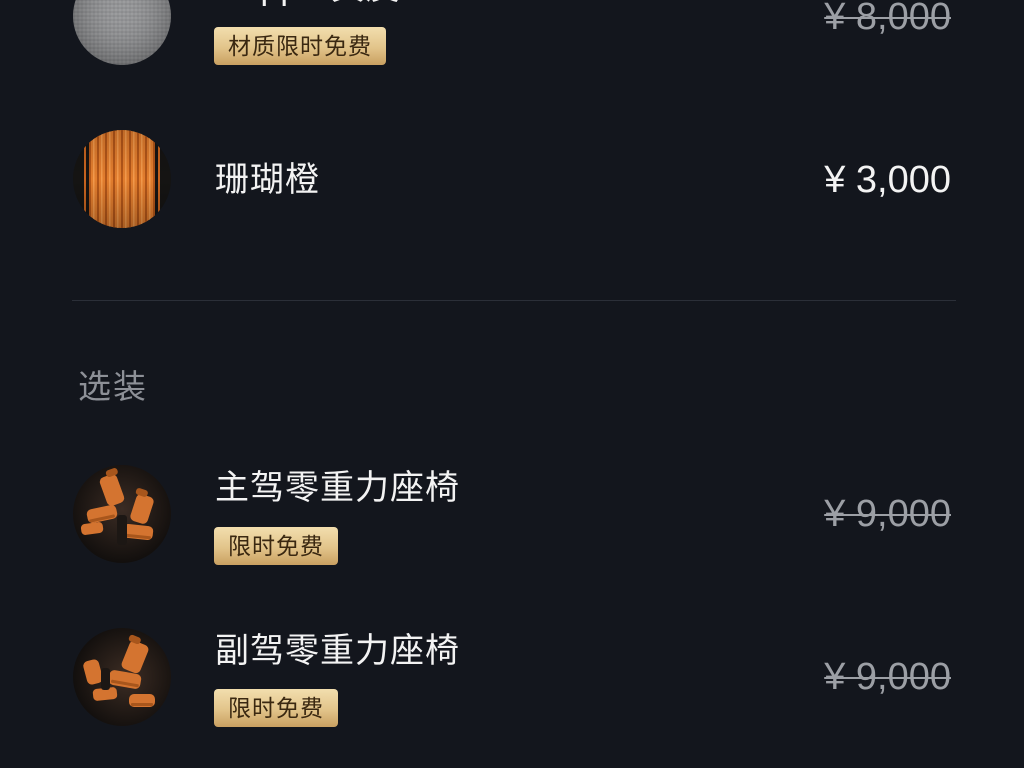  What do you see at coordinates (122, 179) in the screenshot?
I see `coral-orange-leather-swatch-image` at bounding box center [122, 179].